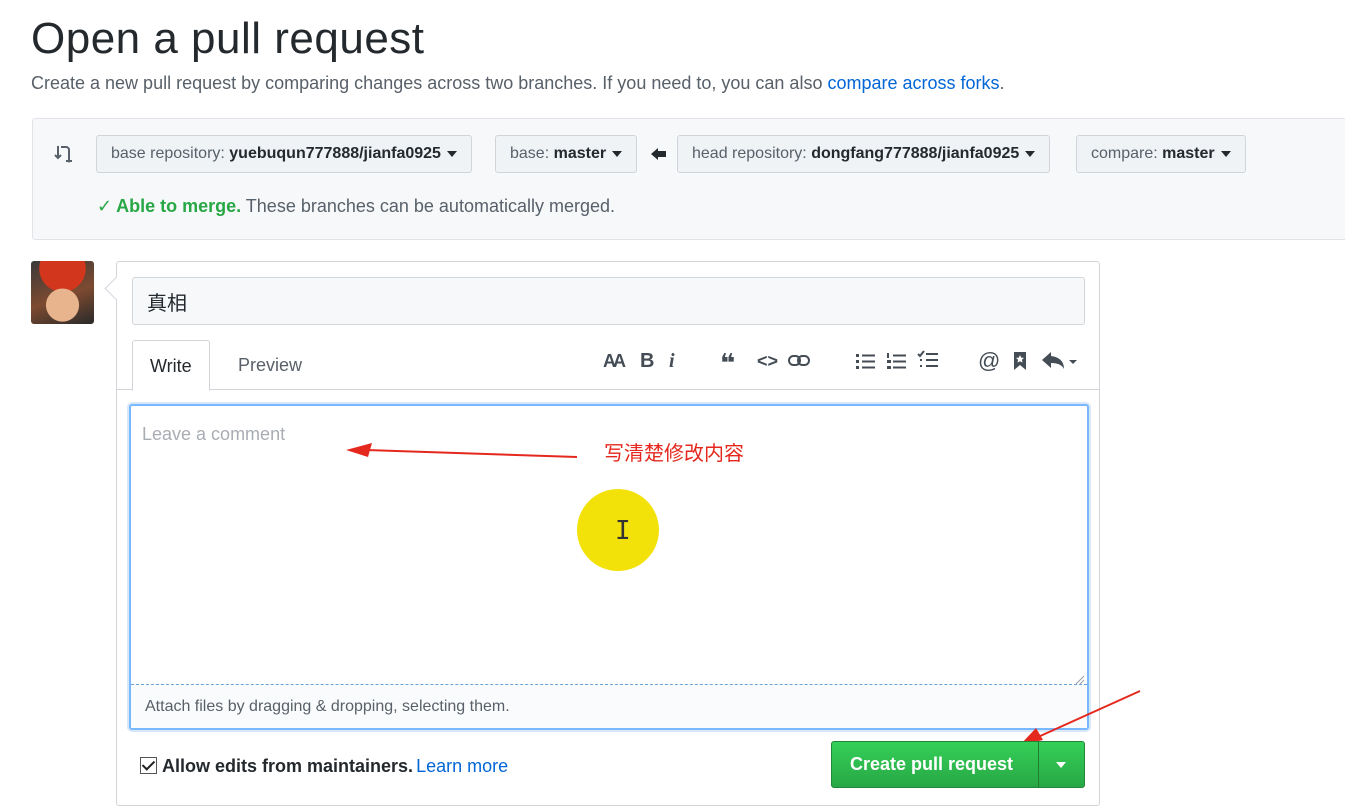 This screenshot has height=806, width=1345. I want to click on annotation-arrow-button, so click(1080, 717).